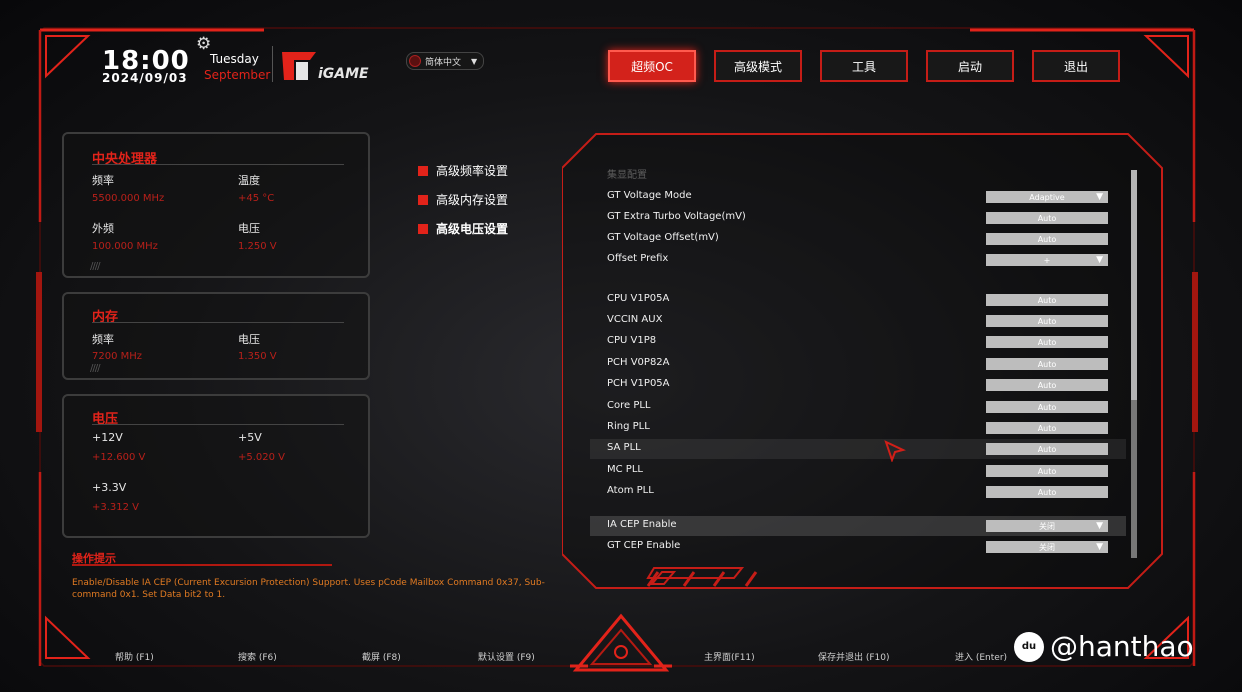 The height and width of the screenshot is (692, 1242). What do you see at coordinates (250, 437) in the screenshot?
I see `v5-label: +5V` at bounding box center [250, 437].